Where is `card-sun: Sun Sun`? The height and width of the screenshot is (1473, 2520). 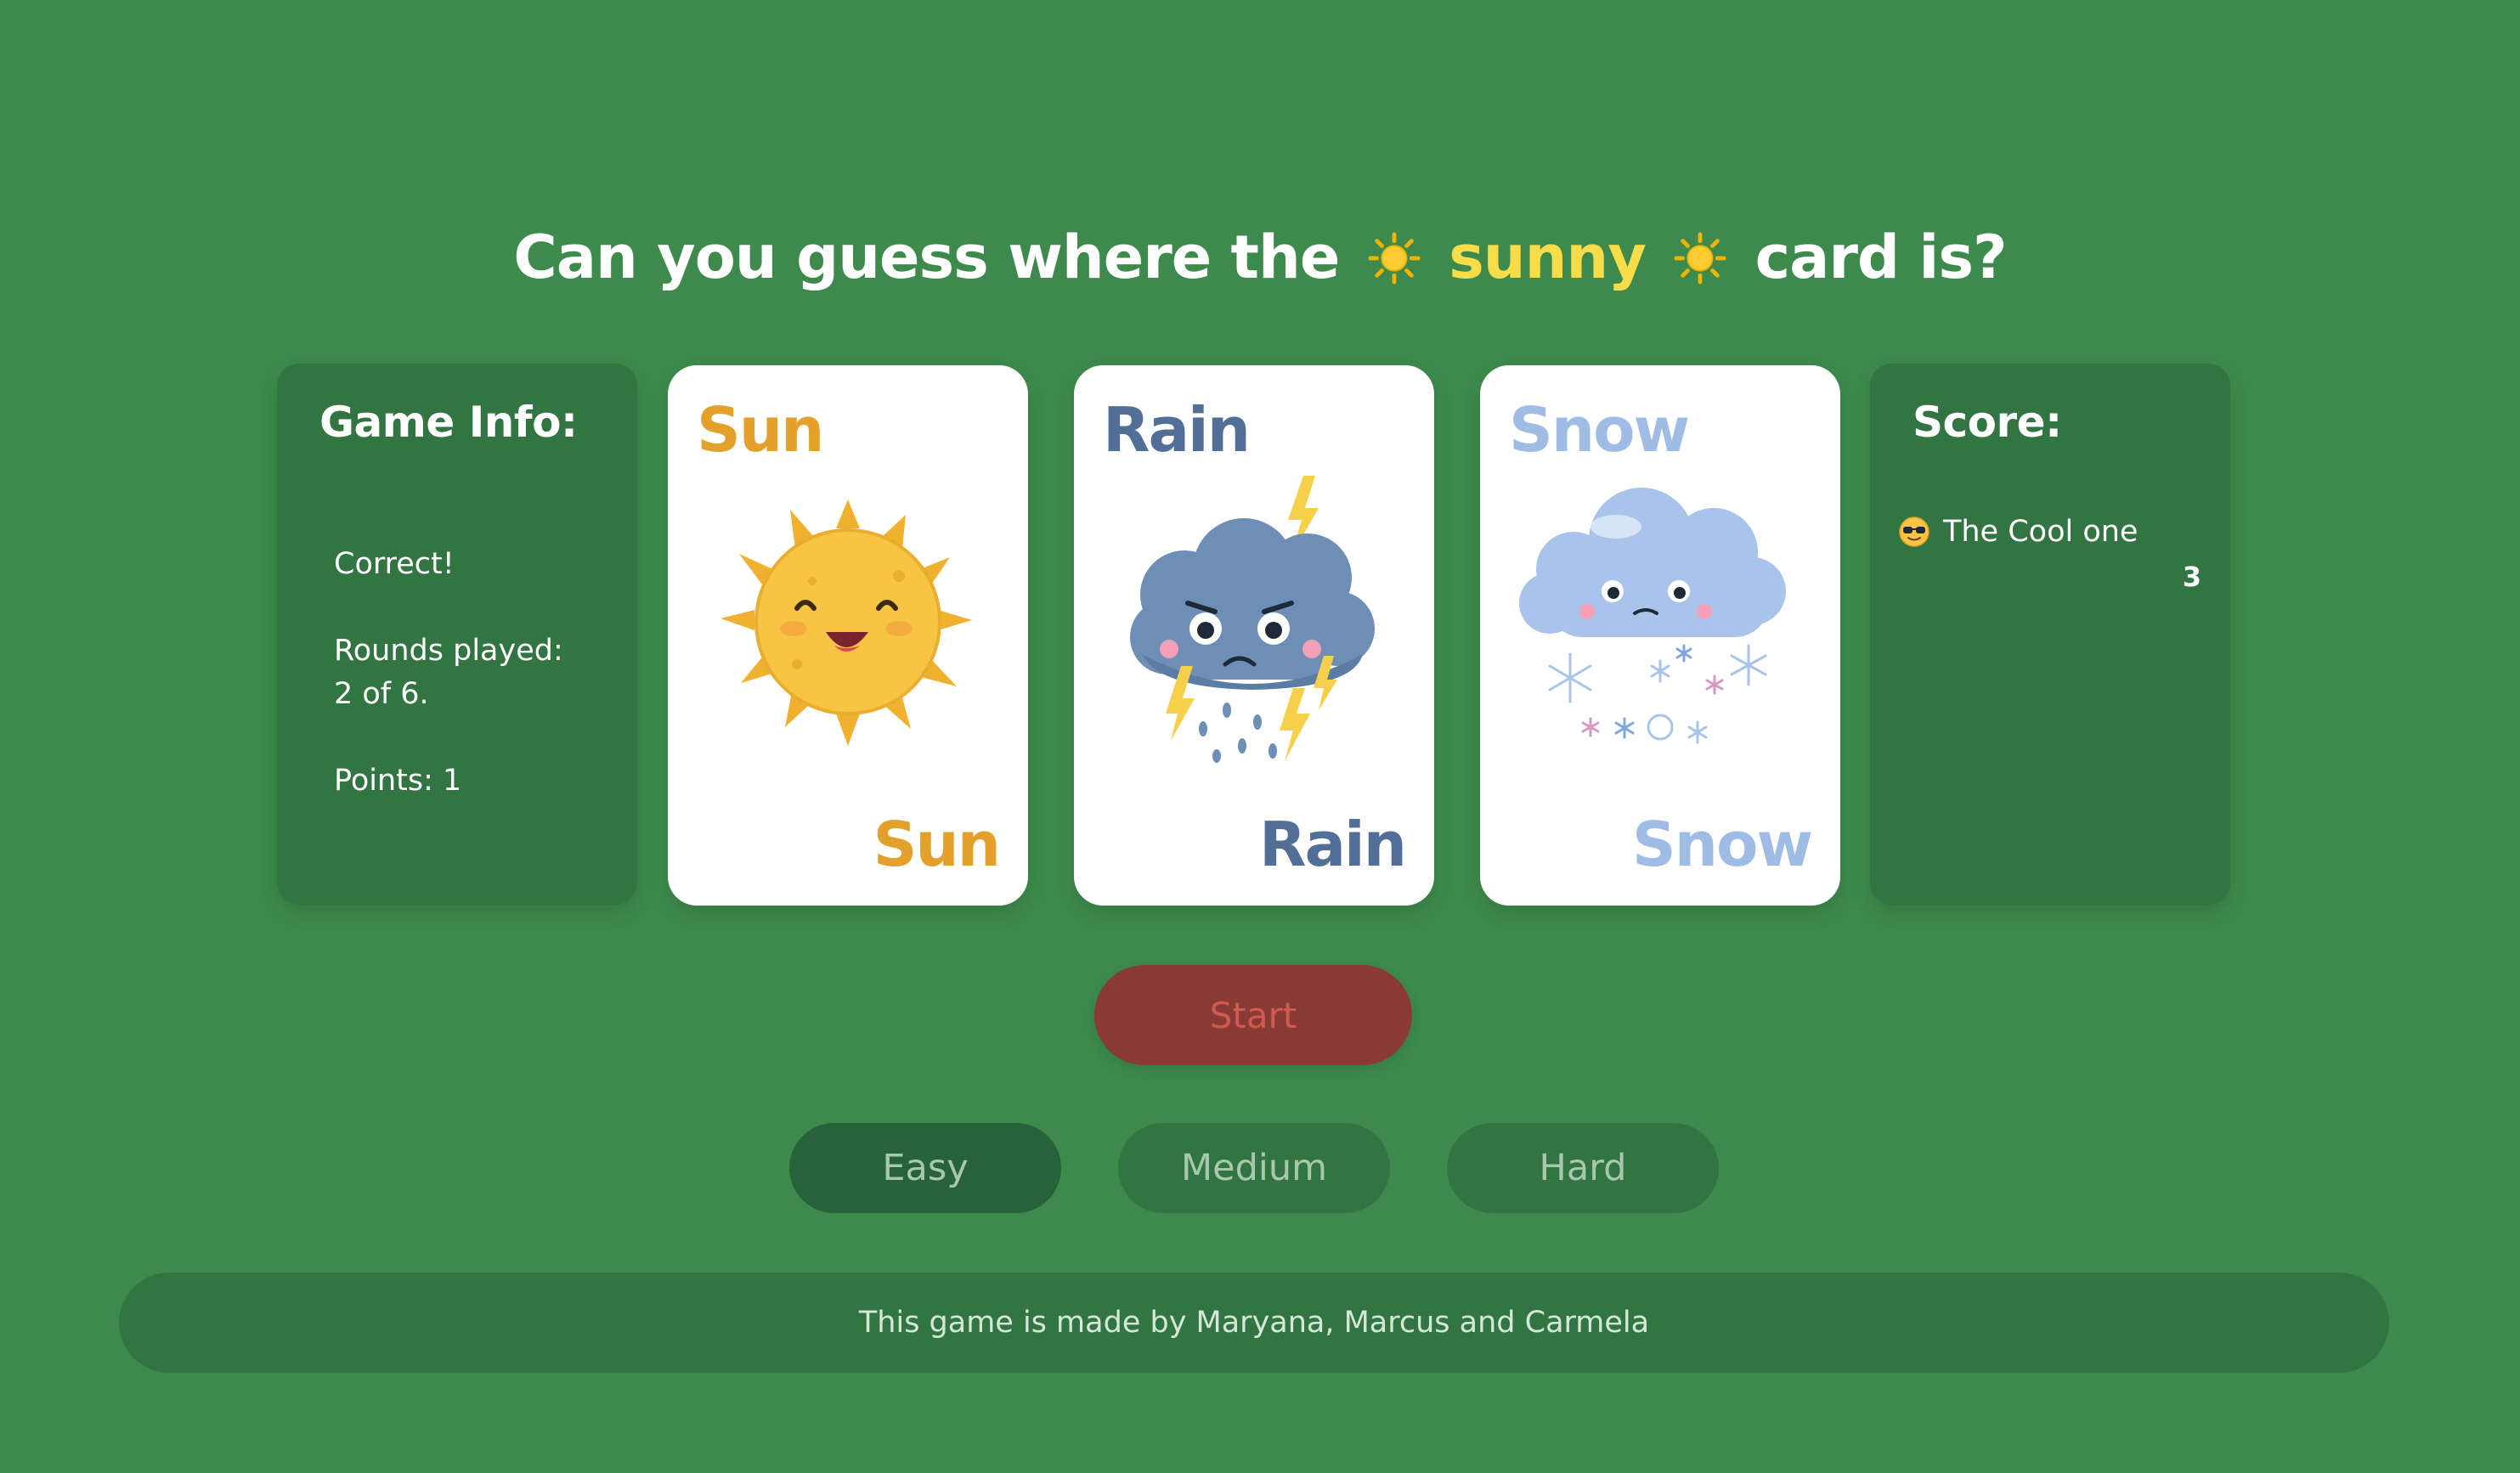 card-sun: Sun Sun is located at coordinates (848, 635).